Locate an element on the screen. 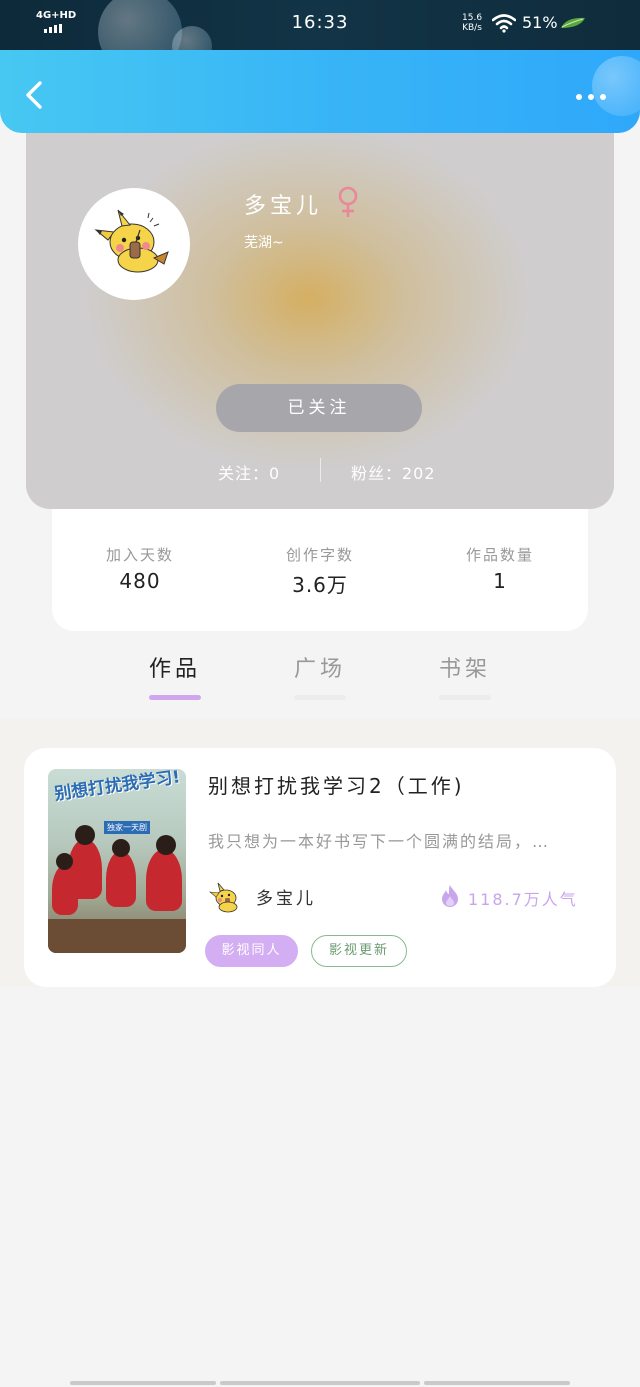 The width and height of the screenshot is (640, 1387). stat-work-count: 作品数量 1 is located at coordinates (500, 568).